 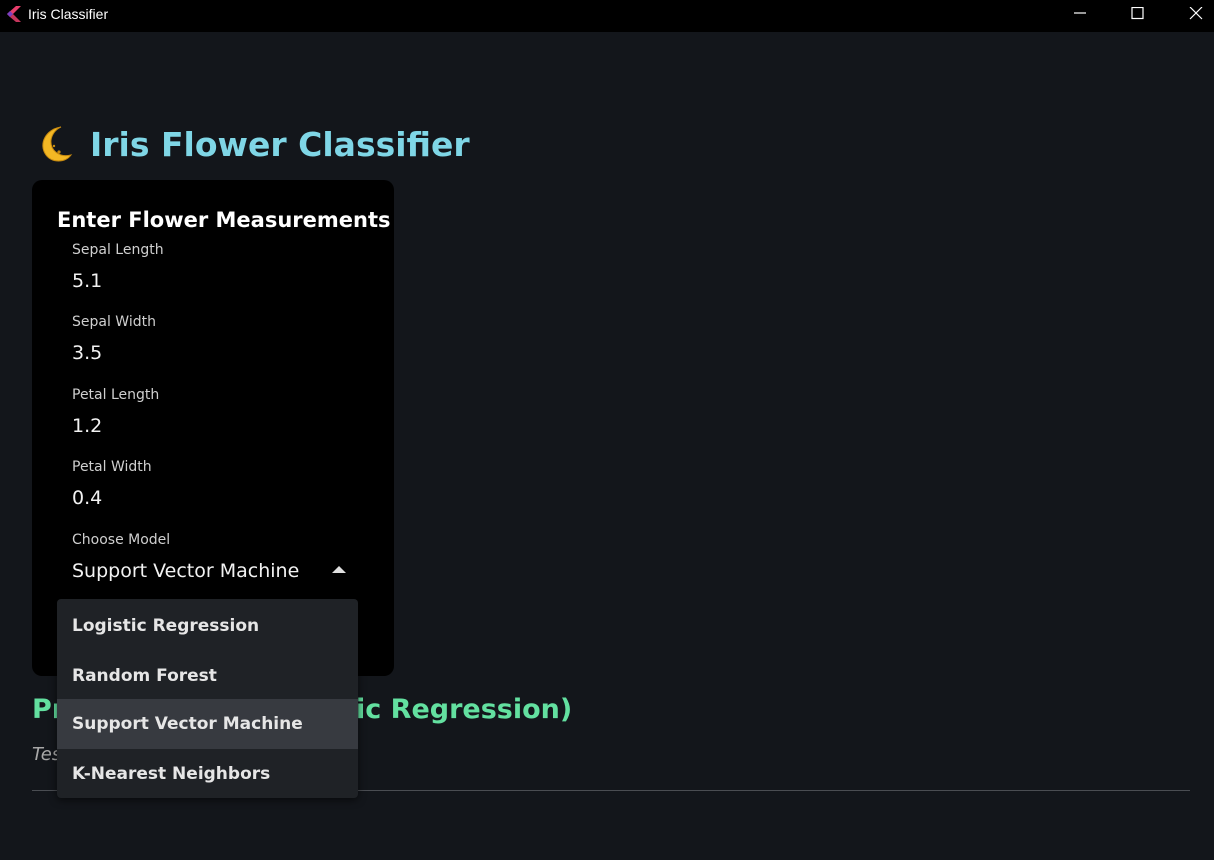 What do you see at coordinates (607, 16) in the screenshot?
I see `window-titlebar: Iris Classifier` at bounding box center [607, 16].